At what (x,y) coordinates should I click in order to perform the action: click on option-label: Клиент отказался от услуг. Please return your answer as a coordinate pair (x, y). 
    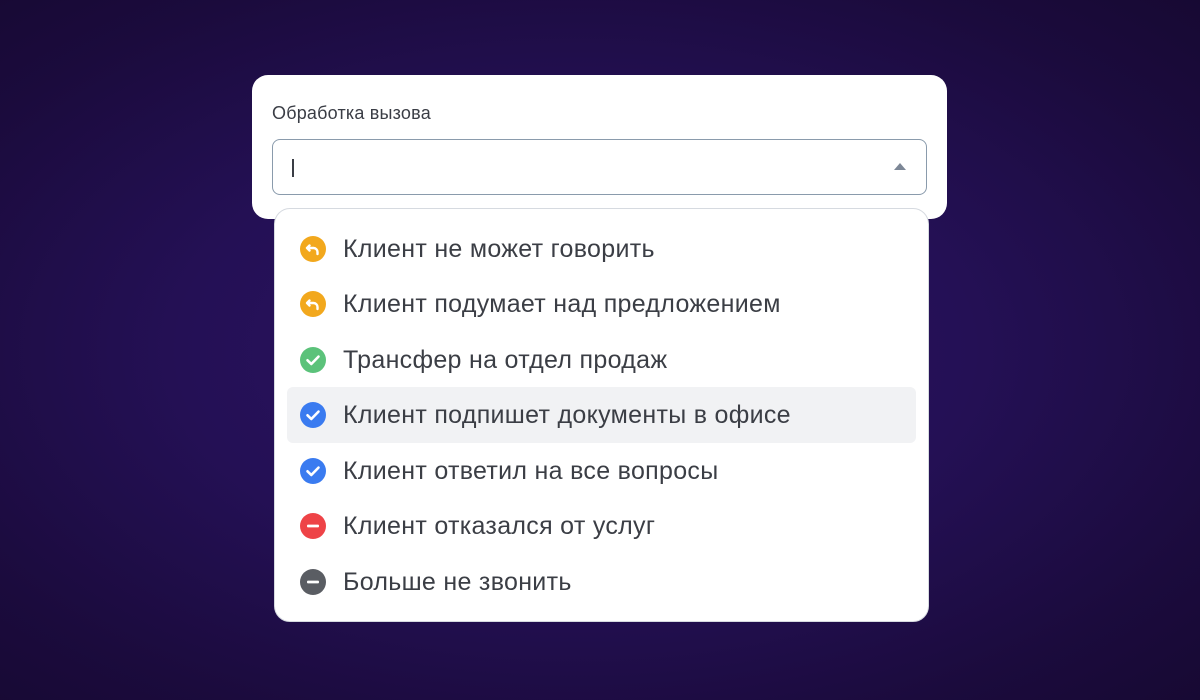
    Looking at the image, I should click on (499, 526).